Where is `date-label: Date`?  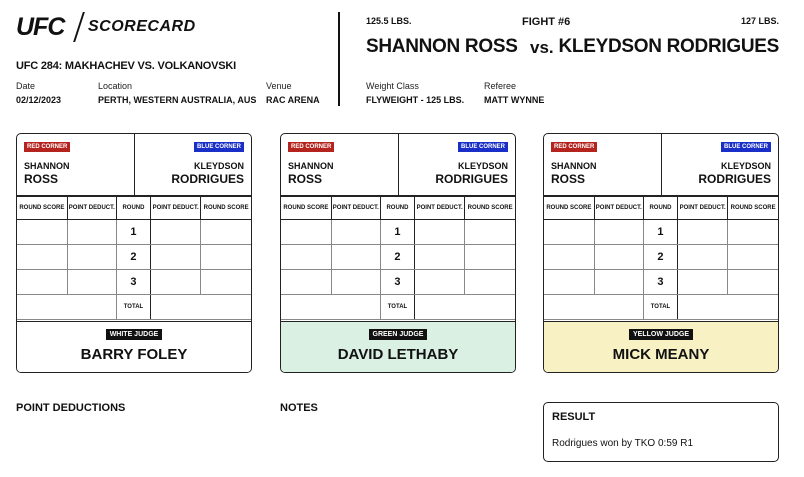
date-label: Date is located at coordinates (26, 86).